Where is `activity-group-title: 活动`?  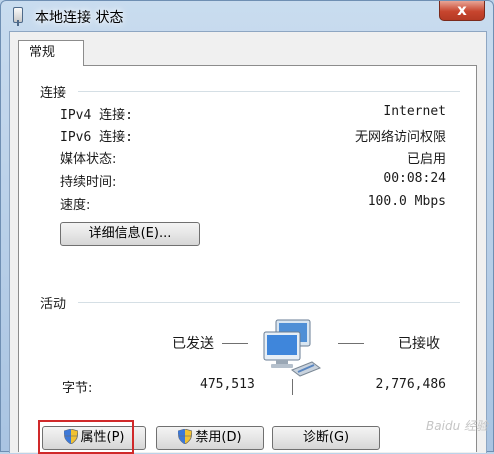
activity-group-title: 活动 is located at coordinates (53, 304).